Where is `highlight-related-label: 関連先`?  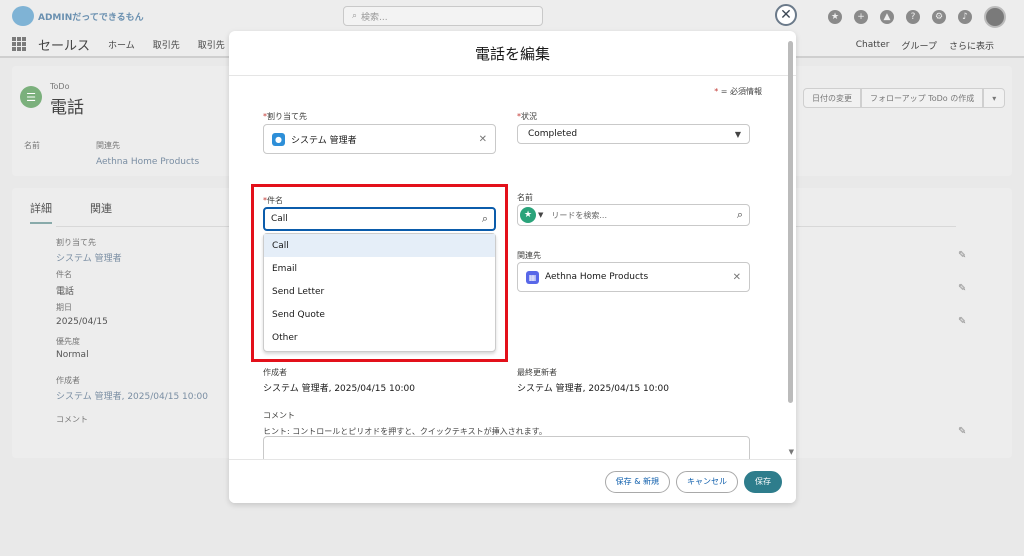
highlight-related-label: 関連先 is located at coordinates (108, 145).